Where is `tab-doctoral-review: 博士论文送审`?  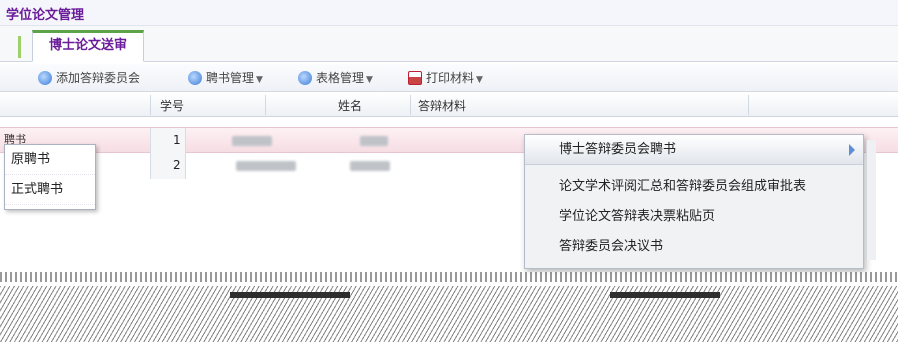
tab-doctoral-review: 博士论文送审 is located at coordinates (88, 46).